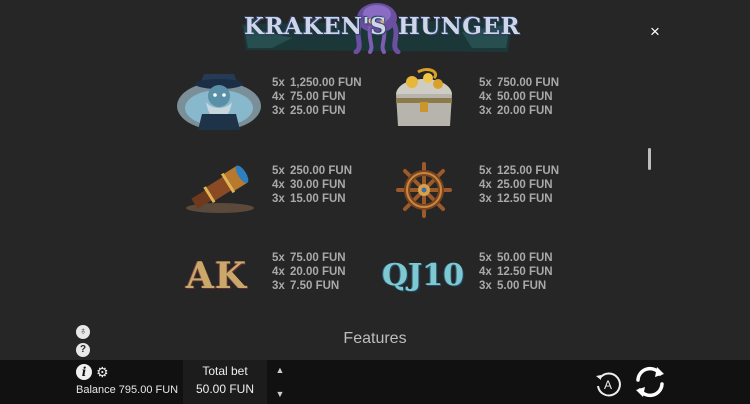 Image resolution: width=750 pixels, height=404 pixels. I want to click on spin-button, so click(650, 382).